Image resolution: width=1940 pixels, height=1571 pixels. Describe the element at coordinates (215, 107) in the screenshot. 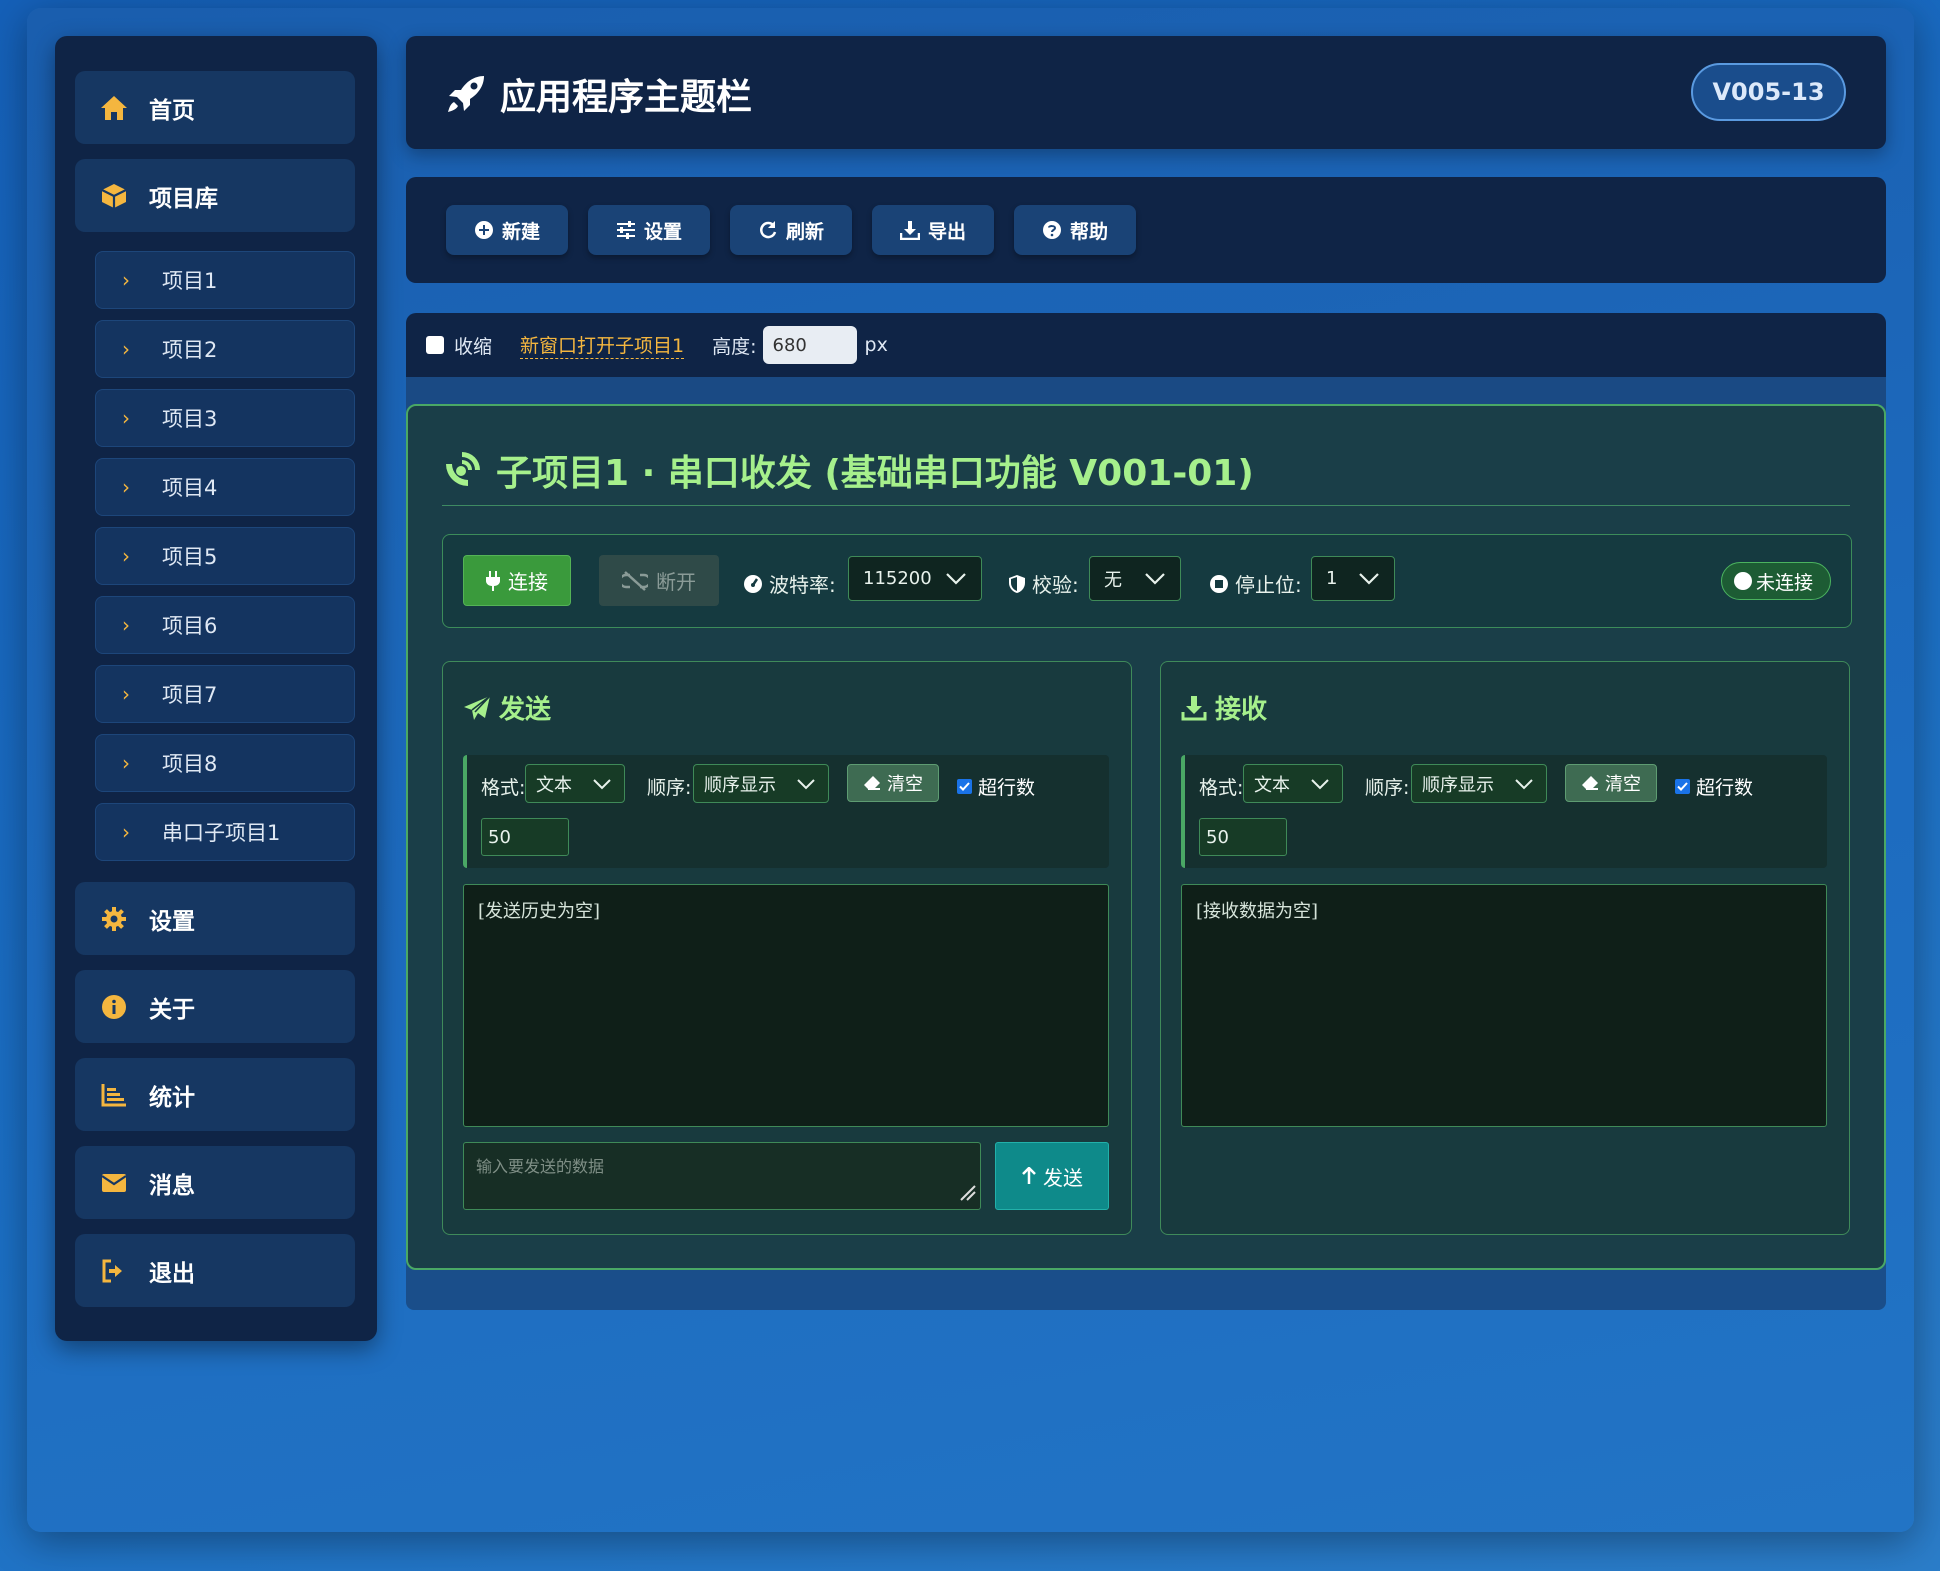

I see `sidebar-item-home: 首页` at that location.